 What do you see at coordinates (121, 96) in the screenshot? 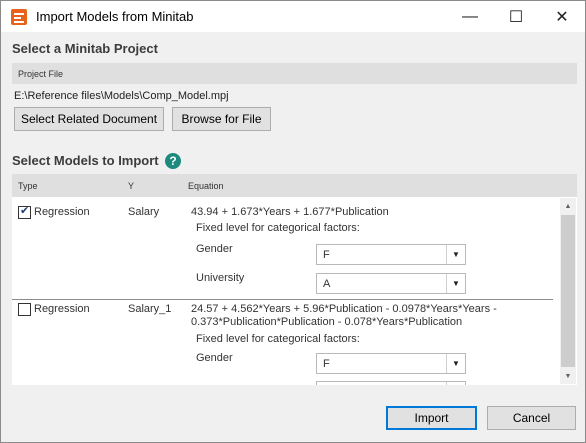
I see `project-file-path: E:\Reference files\Models\Comp_Model.mpj` at bounding box center [121, 96].